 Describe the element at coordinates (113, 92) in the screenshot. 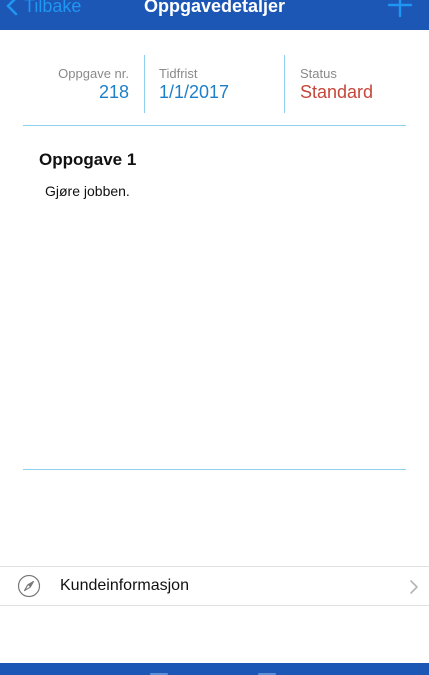

I see `task-number-value: 218` at that location.